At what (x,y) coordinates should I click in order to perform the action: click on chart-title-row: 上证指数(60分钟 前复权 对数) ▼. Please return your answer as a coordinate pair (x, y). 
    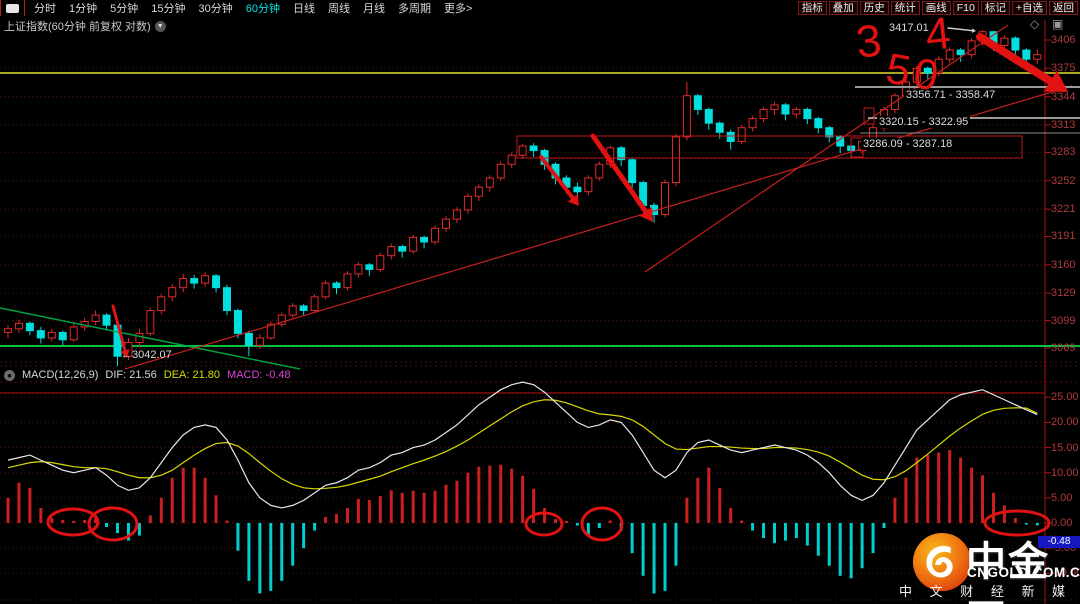
    Looking at the image, I should click on (85, 26).